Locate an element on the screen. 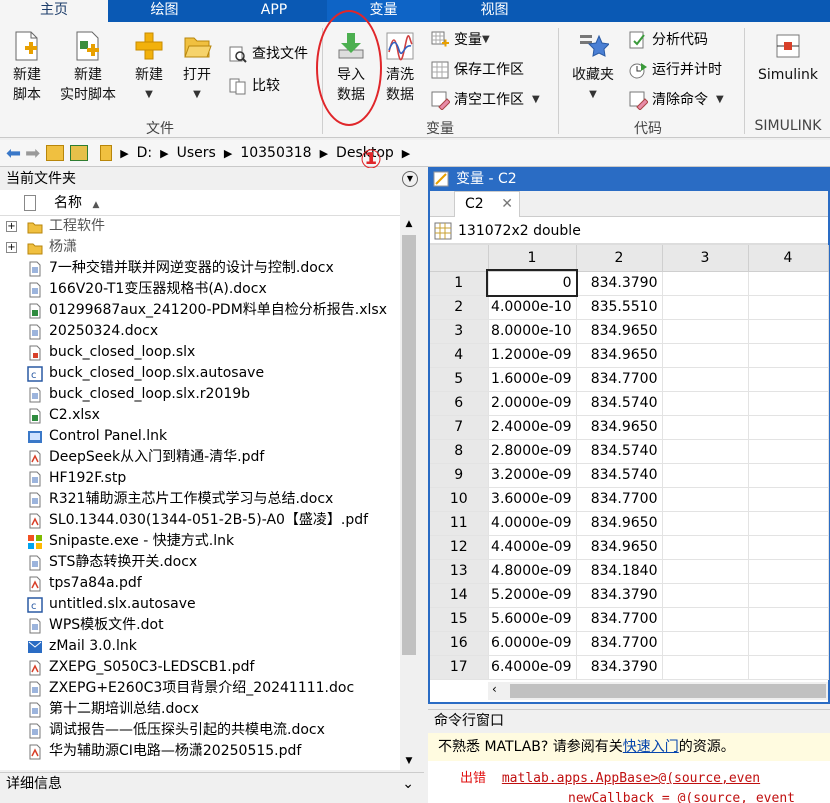 The width and height of the screenshot is (830, 803). column-header: 1 is located at coordinates (532, 258).